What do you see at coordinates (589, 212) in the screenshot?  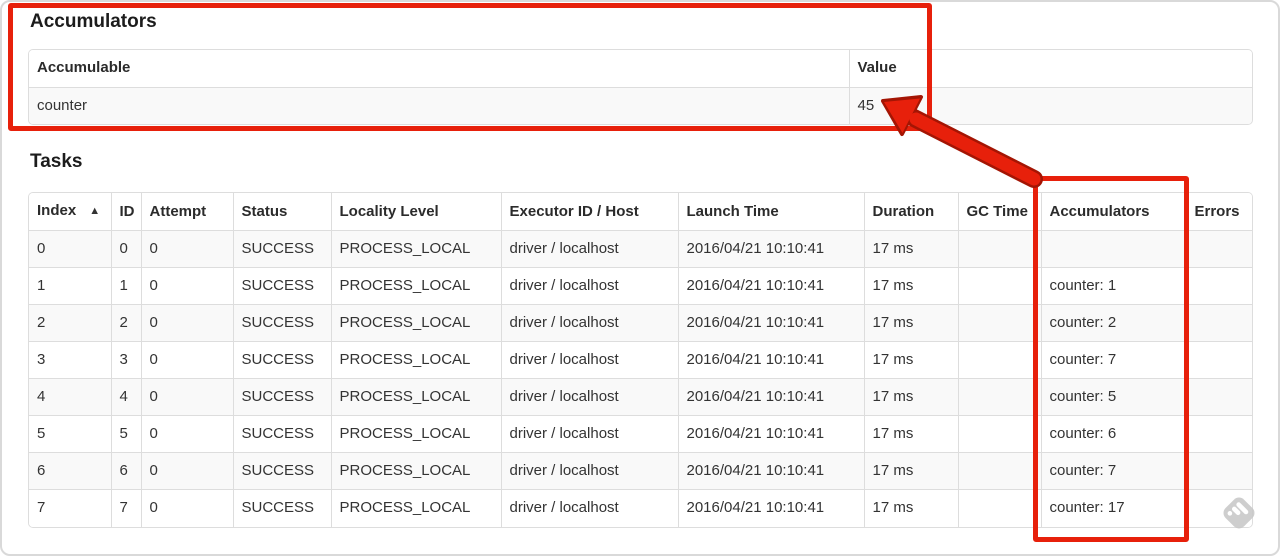 I see `col-header-executor-id-host: Executor ID / Host` at bounding box center [589, 212].